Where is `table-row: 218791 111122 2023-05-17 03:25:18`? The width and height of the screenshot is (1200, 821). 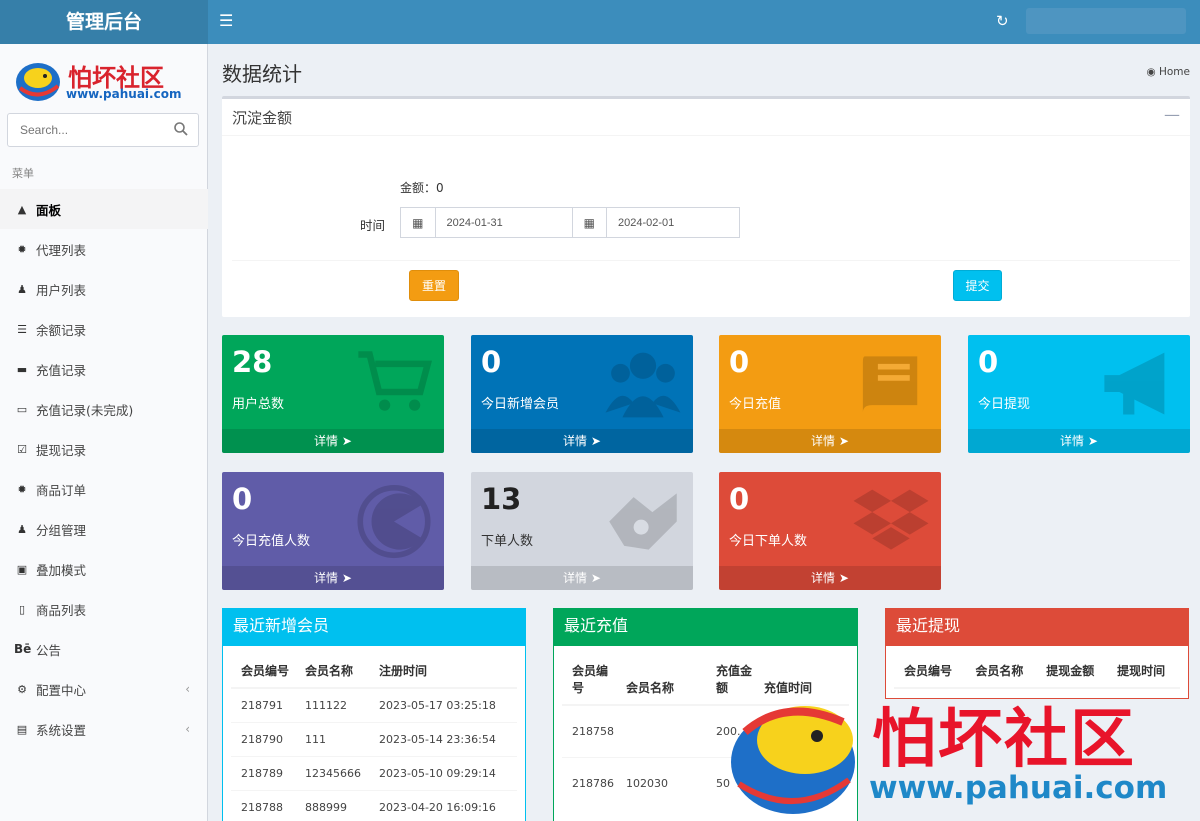
table-row: 218791 111122 2023-05-17 03:25:18 is located at coordinates (374, 704).